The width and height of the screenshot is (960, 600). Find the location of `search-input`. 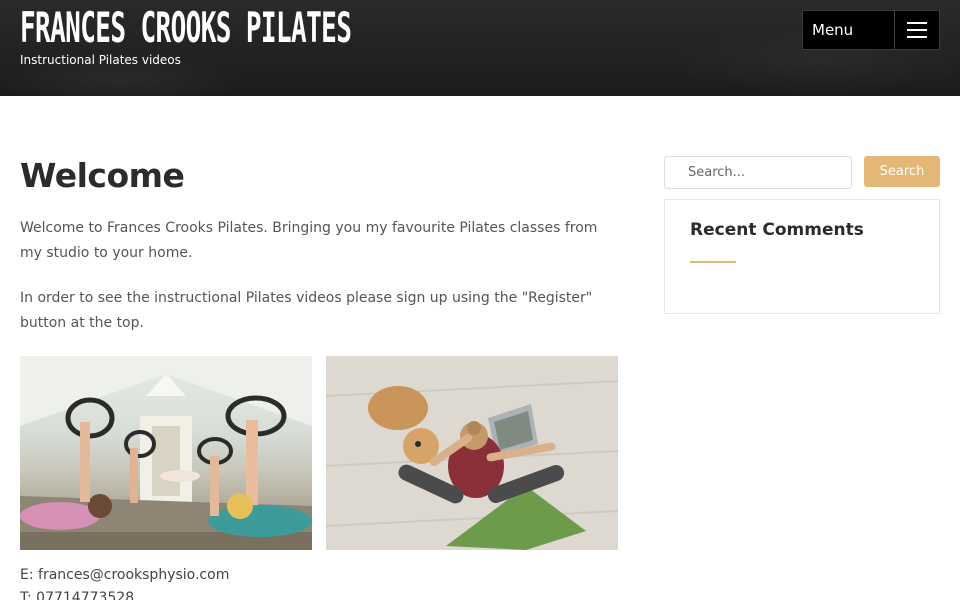

search-input is located at coordinates (758, 172).